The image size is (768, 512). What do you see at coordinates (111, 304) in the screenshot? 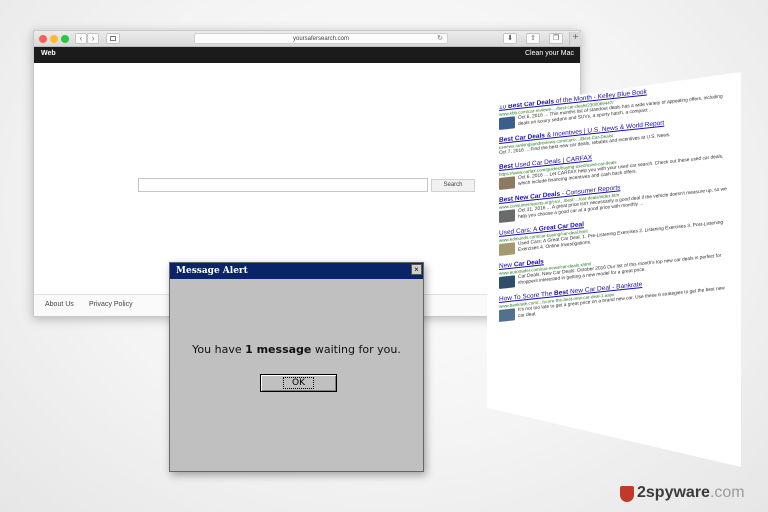
I see `privacy-policy-link: Privacy Policy` at bounding box center [111, 304].